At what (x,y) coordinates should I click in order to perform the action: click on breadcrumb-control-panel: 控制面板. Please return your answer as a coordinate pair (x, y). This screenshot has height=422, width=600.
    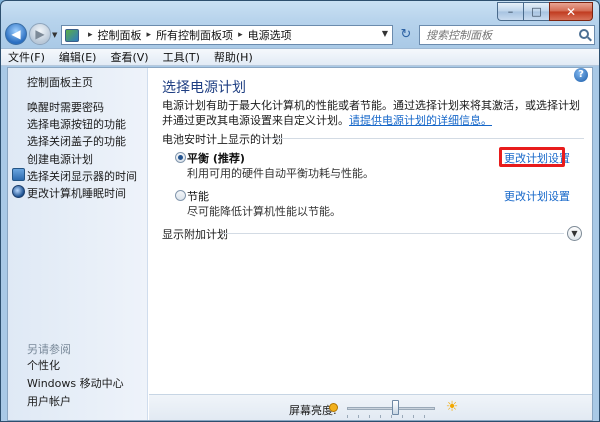
    Looking at the image, I should click on (120, 35).